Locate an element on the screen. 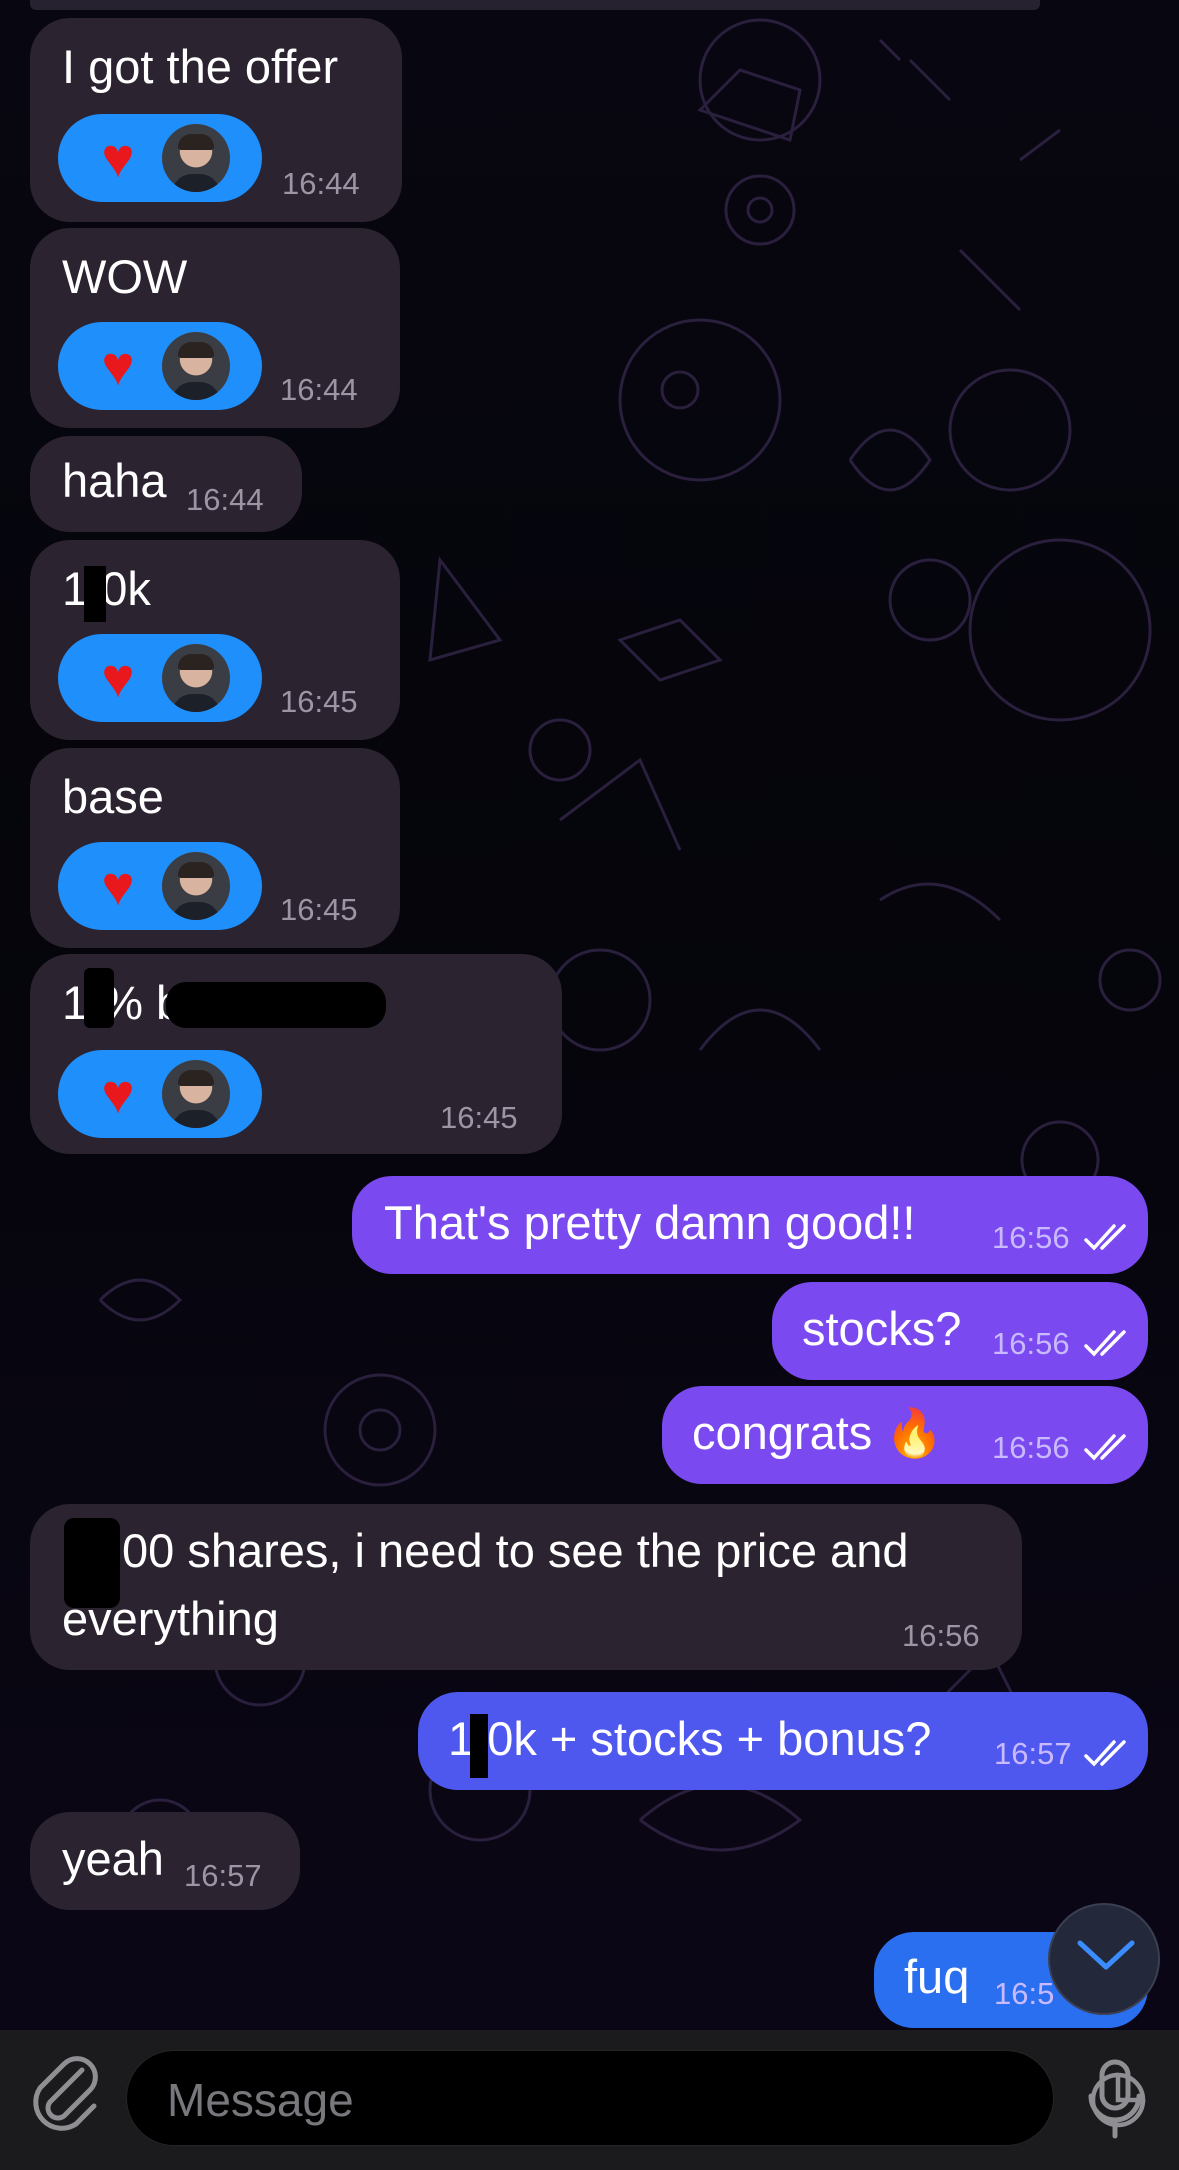  message-bubble: That's pretty damn good!! 16:56 is located at coordinates (750, 1225).